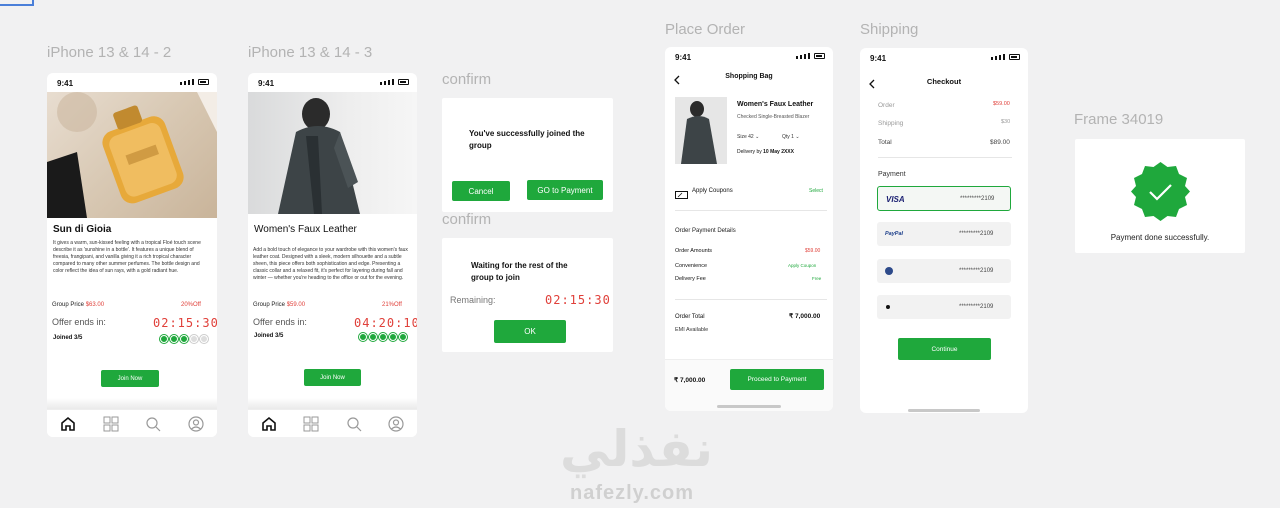  I want to click on item-thumbnail, so click(701, 130).